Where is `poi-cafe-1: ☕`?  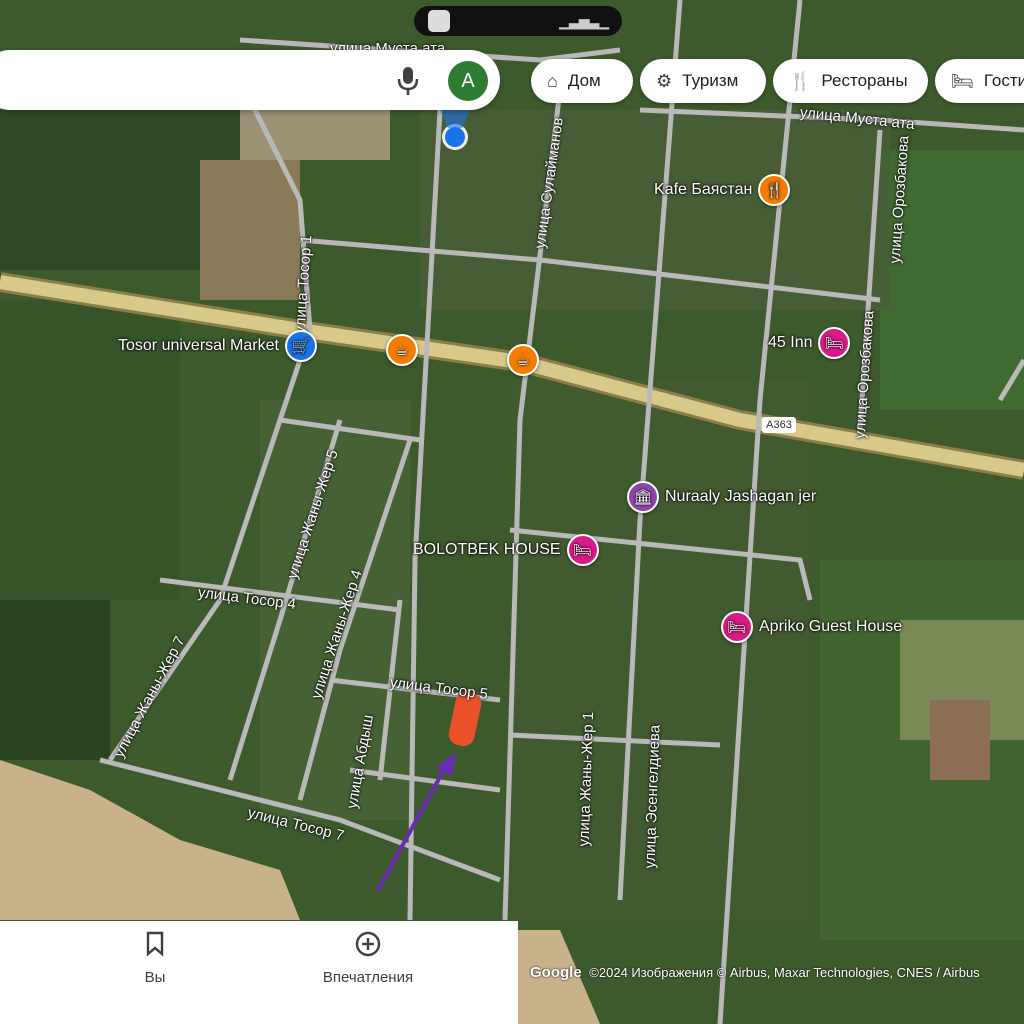 poi-cafe-1: ☕ is located at coordinates (405, 350).